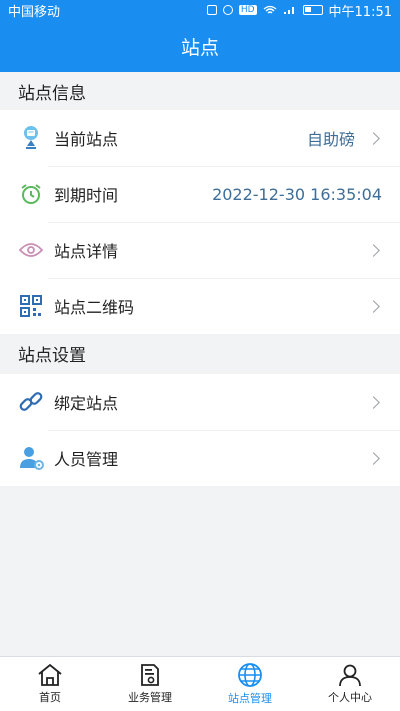 The height and width of the screenshot is (711, 400). I want to click on tab-home: 首页, so click(50, 684).